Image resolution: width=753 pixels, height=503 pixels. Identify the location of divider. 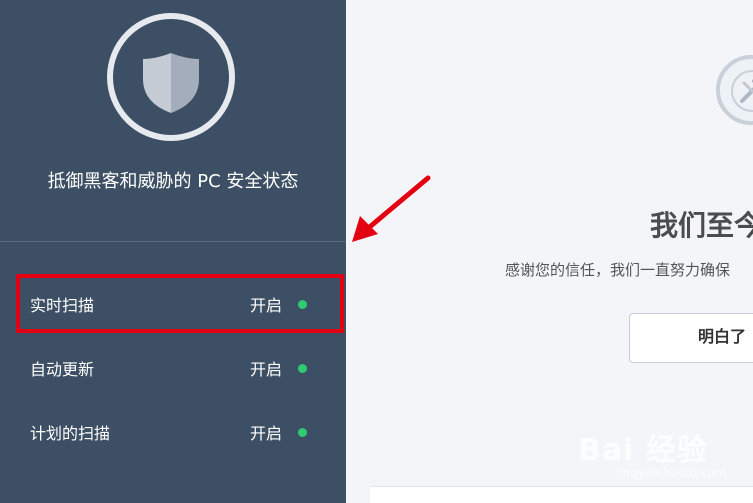
(173, 241).